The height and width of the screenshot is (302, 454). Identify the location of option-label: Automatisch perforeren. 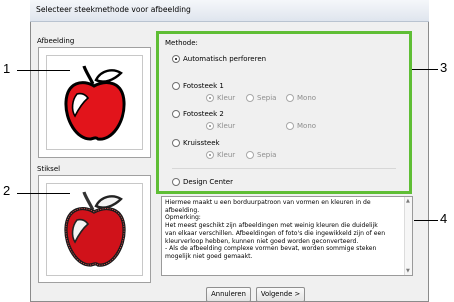
(224, 59).